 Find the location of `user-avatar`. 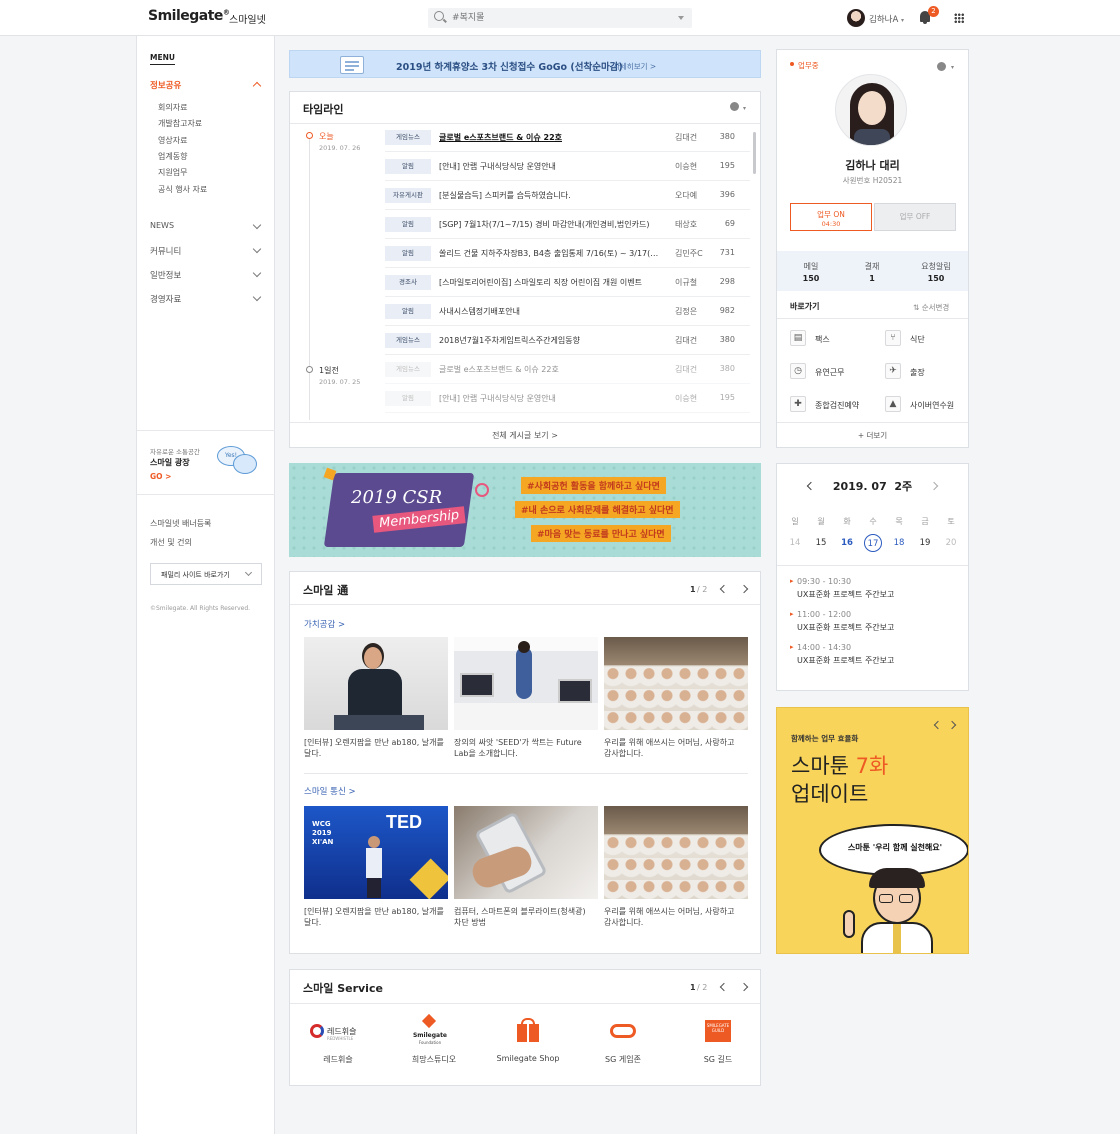

user-avatar is located at coordinates (856, 18).